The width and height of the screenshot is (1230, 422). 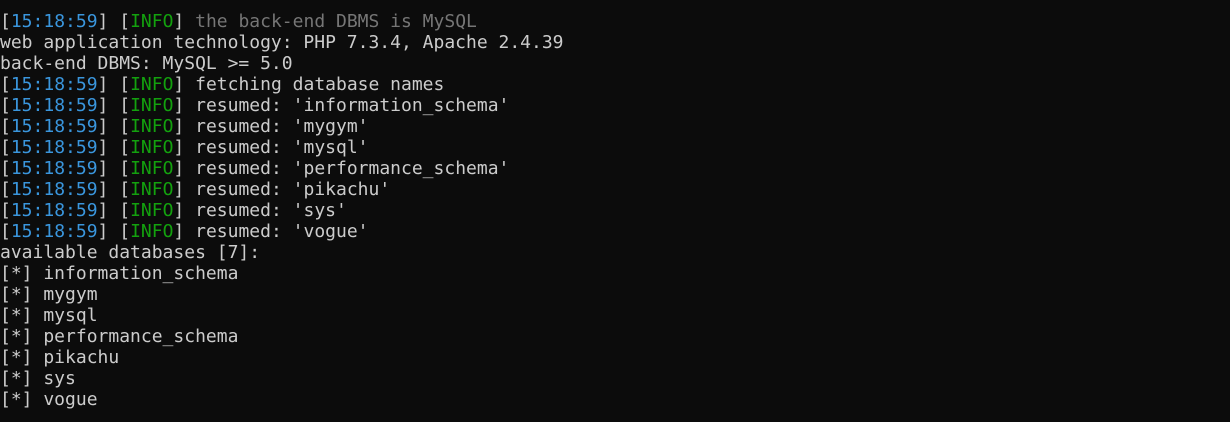 I want to click on log-message: the back-end DBMS is MySQL, so click(x=336, y=21).